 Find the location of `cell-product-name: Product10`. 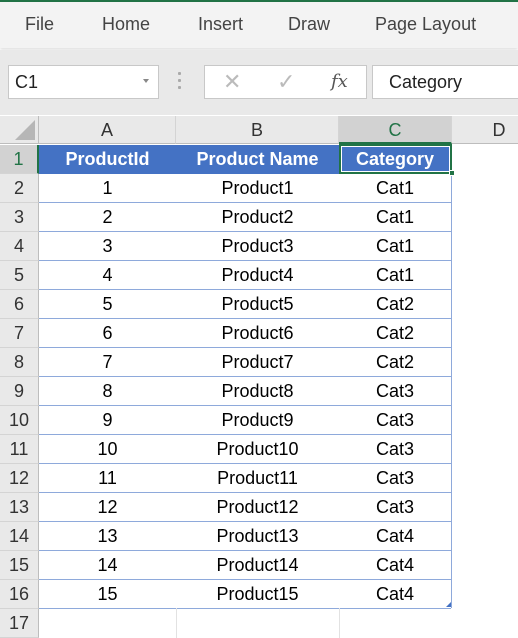

cell-product-name: Product10 is located at coordinates (257, 449).